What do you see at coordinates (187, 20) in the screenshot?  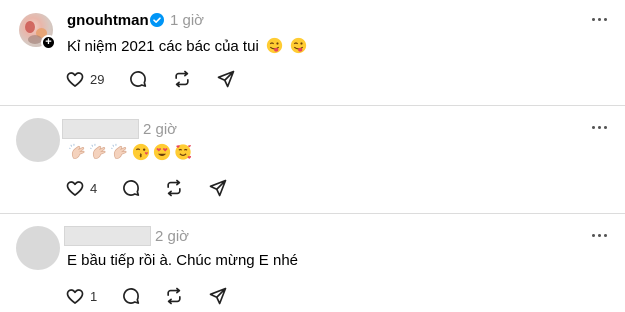 I see `post-time: 1 giờ` at bounding box center [187, 20].